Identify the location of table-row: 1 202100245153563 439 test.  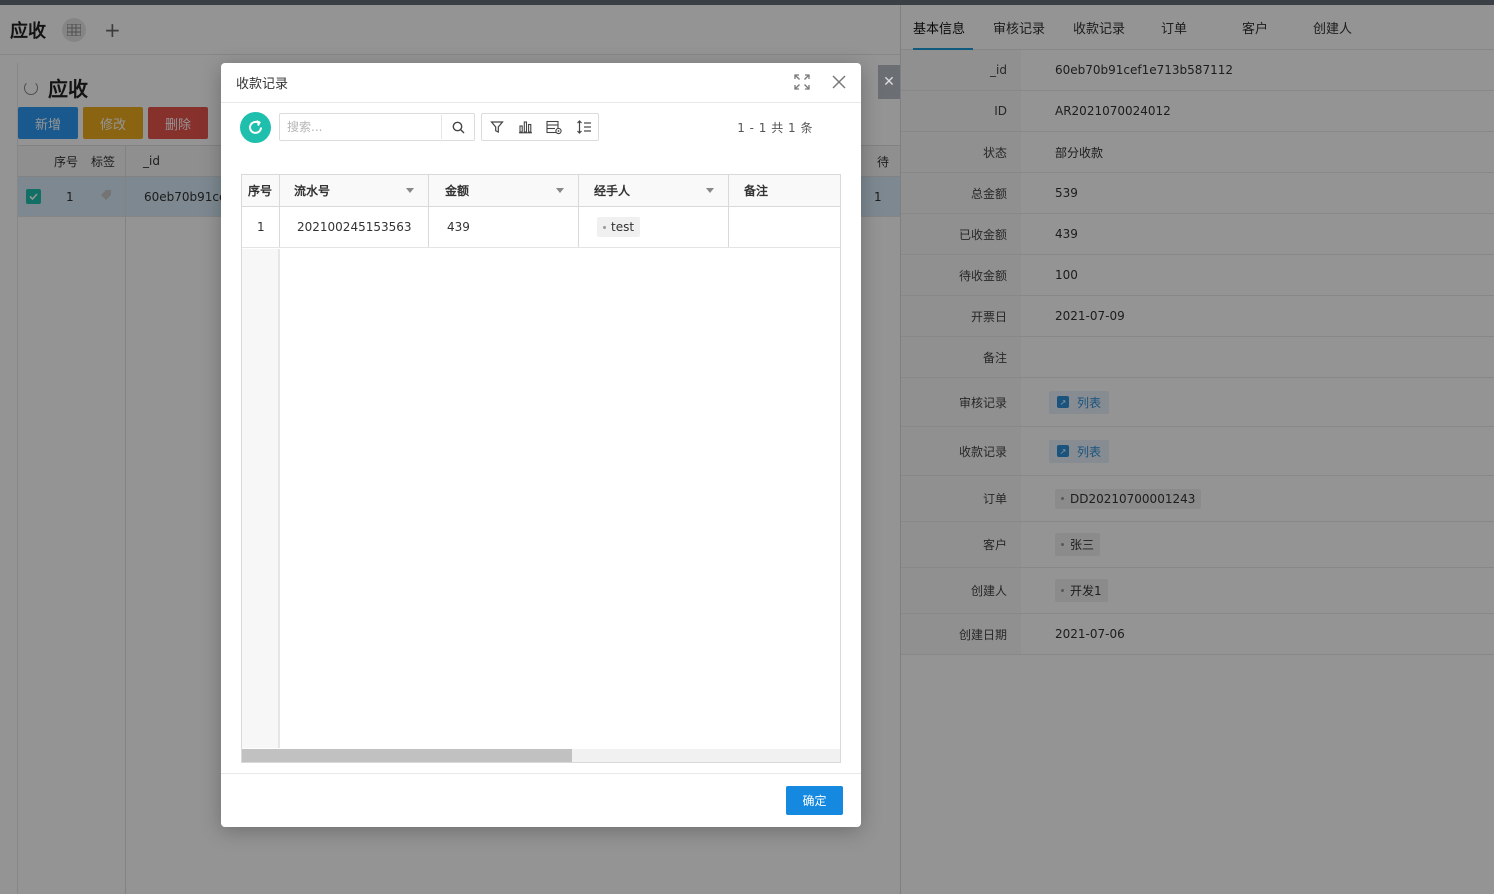
(541, 227).